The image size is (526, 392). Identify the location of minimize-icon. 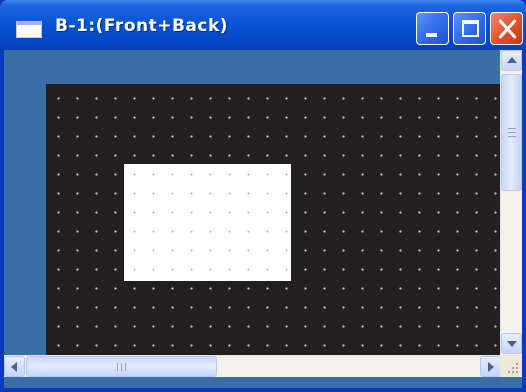
(431, 35).